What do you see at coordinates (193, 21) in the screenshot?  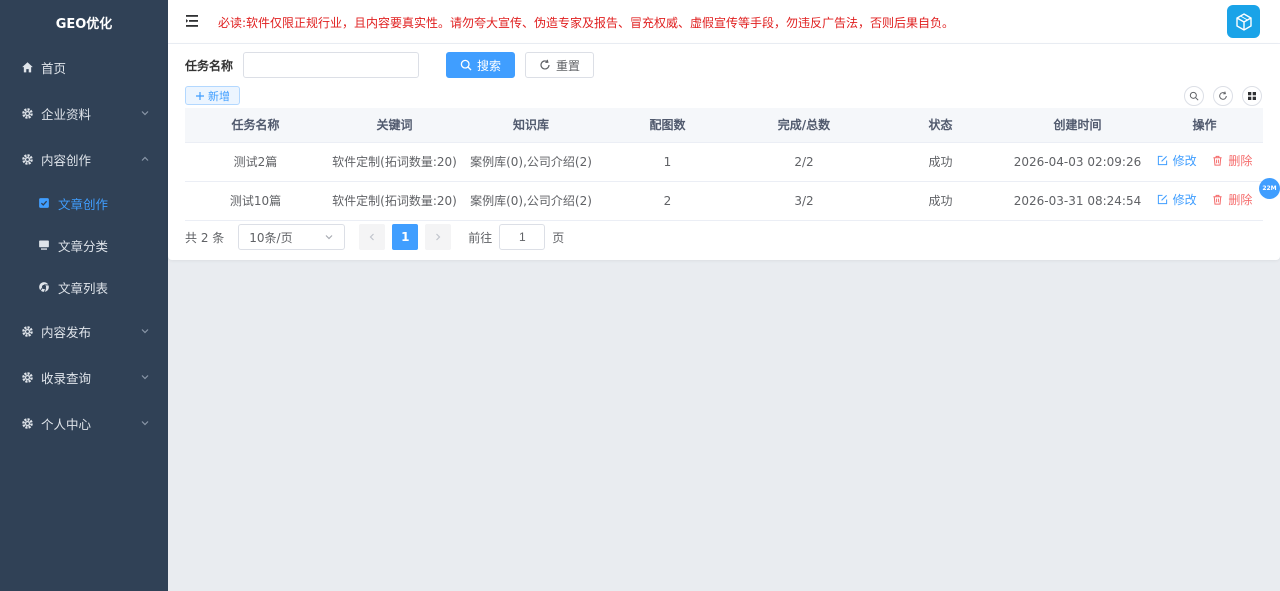 I see `menu-fold-icon` at bounding box center [193, 21].